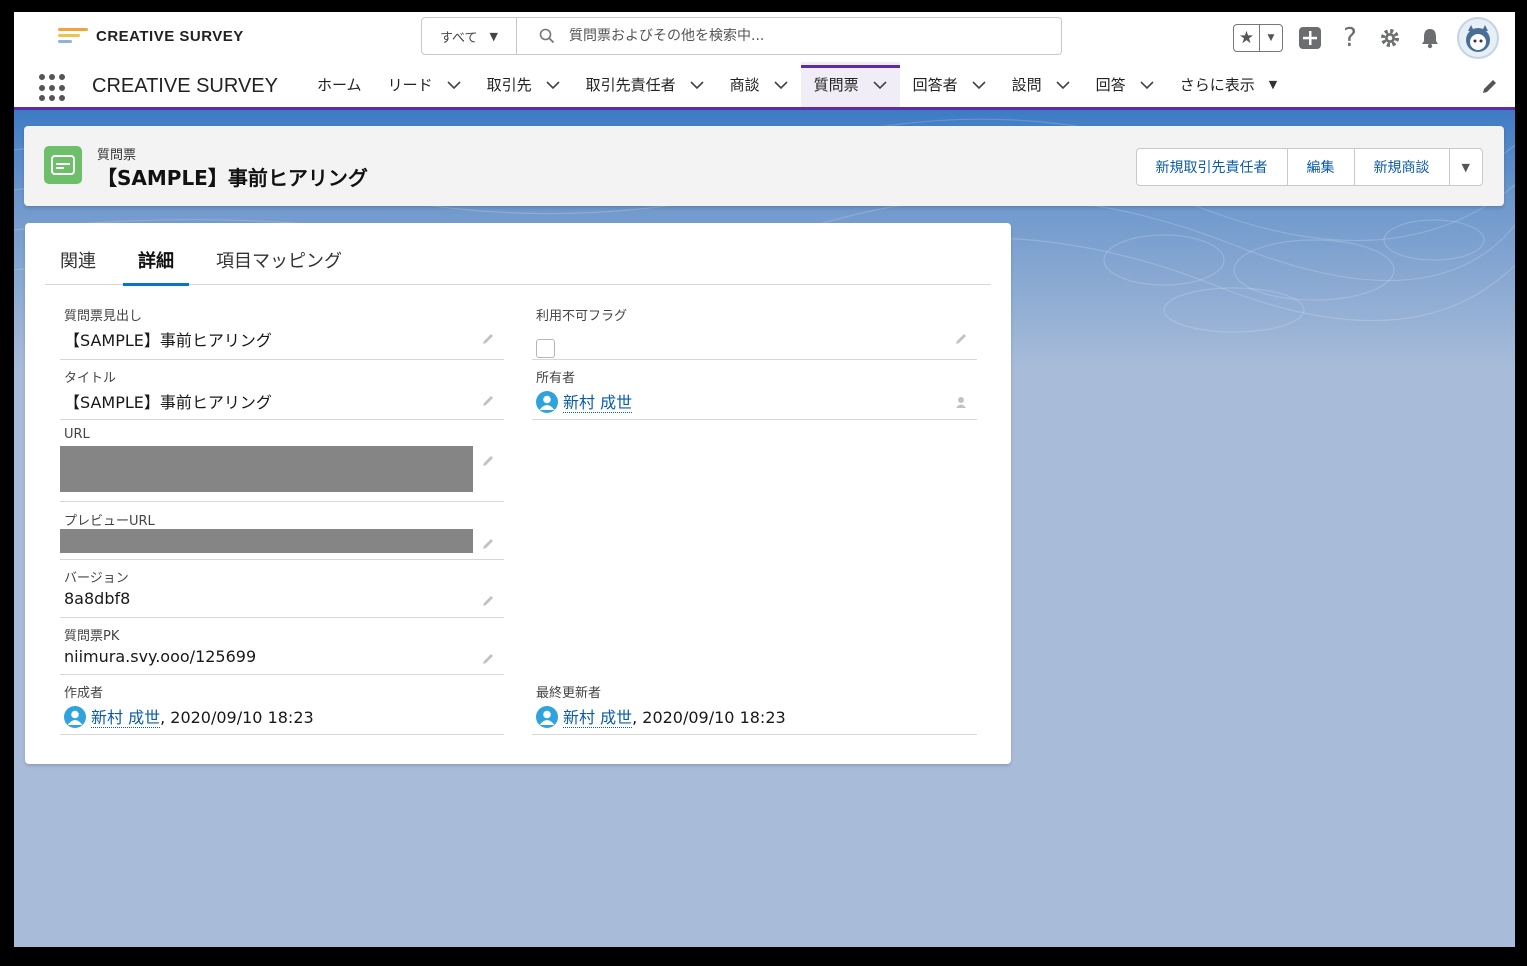  I want to click on nav-item-accounts: 取引先, so click(523, 84).